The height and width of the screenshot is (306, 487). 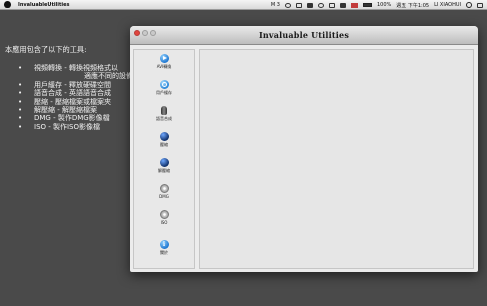 I want to click on window-titlebar: Invaluable Utilities, so click(x=304, y=35).